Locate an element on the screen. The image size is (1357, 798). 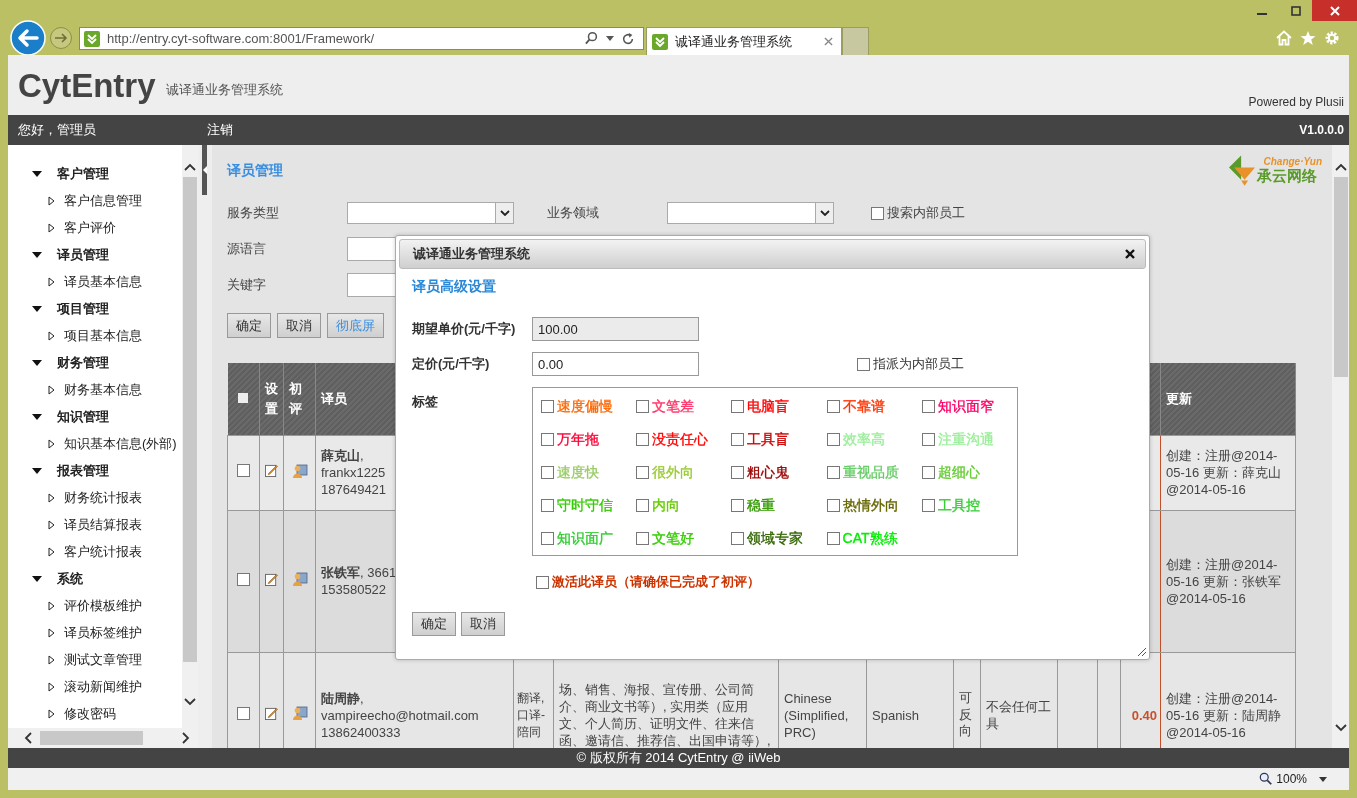
tag-label: 工具盲 is located at coordinates (768, 439).